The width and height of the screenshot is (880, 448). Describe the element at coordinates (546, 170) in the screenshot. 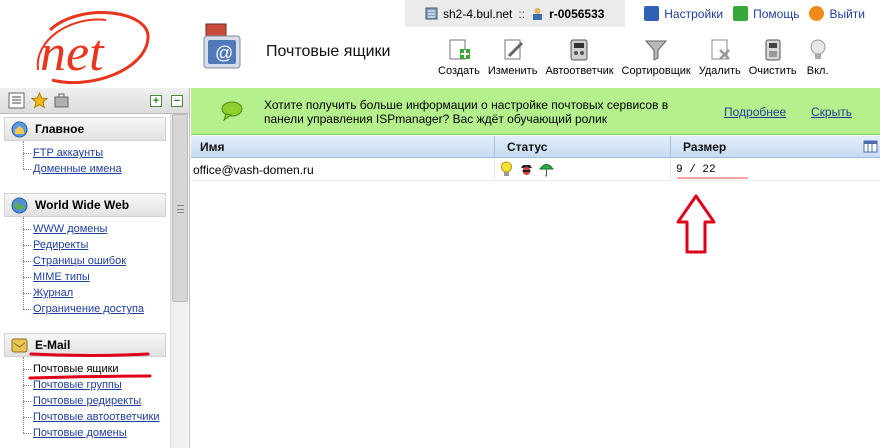

I see `umbrella-icon` at that location.